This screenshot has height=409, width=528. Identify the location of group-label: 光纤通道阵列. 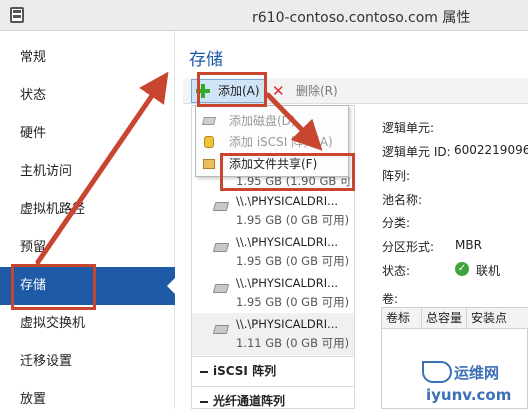
(249, 401).